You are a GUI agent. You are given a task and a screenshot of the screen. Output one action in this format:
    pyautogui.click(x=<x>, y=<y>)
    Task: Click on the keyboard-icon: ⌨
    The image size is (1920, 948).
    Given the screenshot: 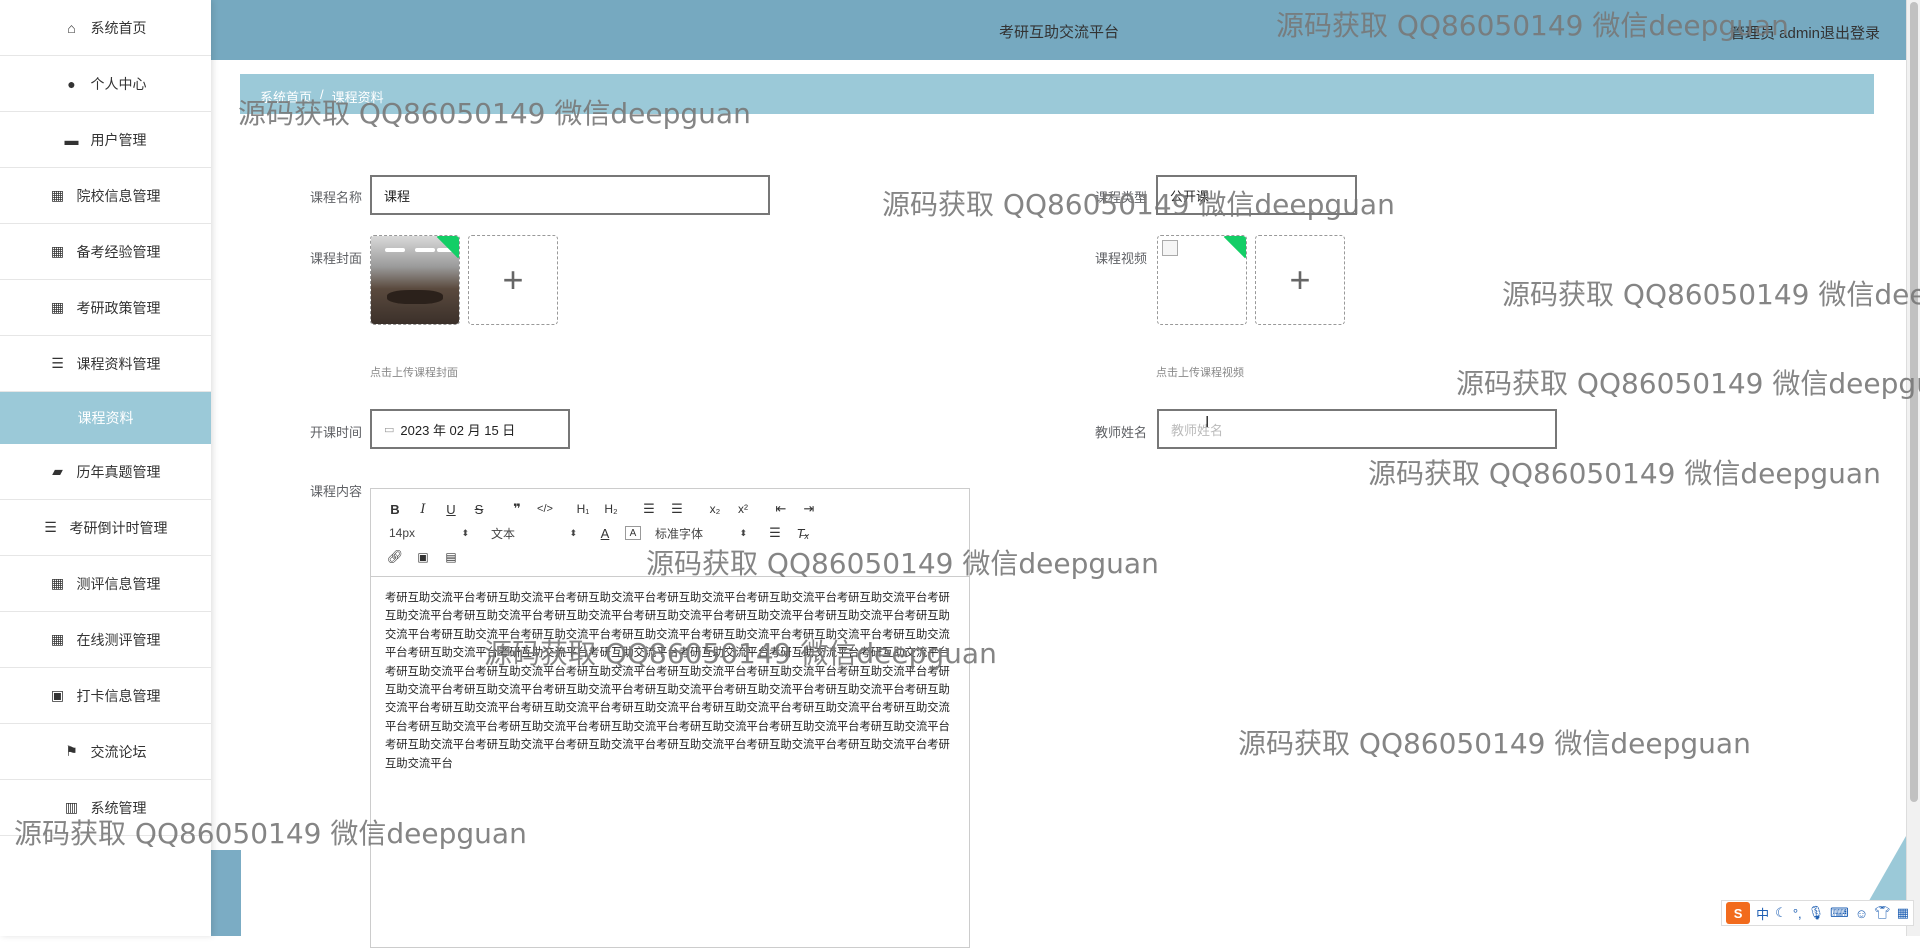 What is the action you would take?
    pyautogui.click(x=1839, y=913)
    